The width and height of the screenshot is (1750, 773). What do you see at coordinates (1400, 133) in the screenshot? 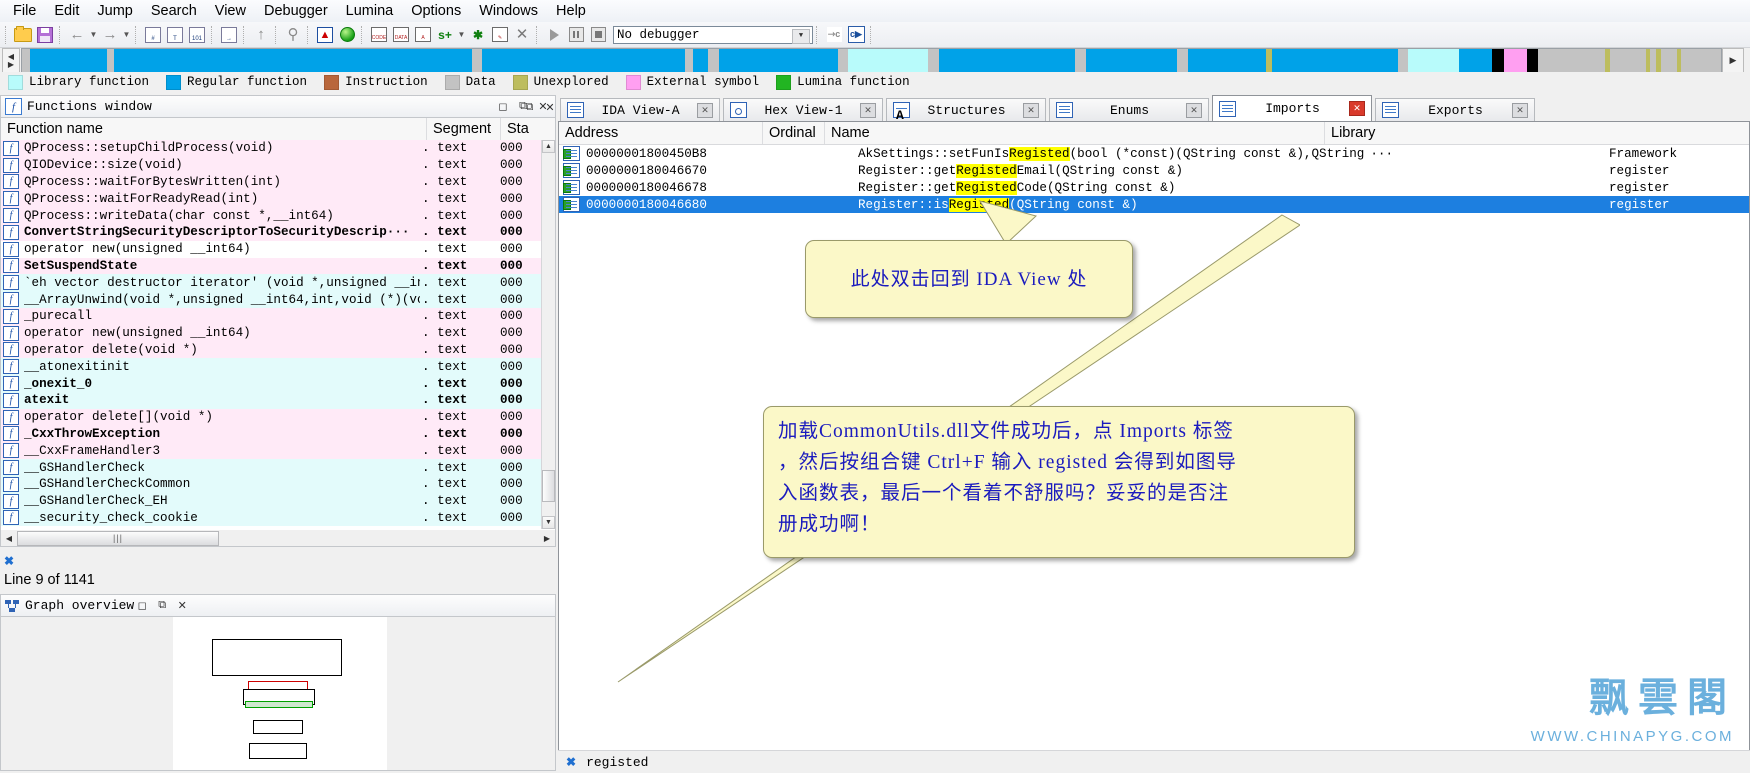
I see `column-header-library: Library` at bounding box center [1400, 133].